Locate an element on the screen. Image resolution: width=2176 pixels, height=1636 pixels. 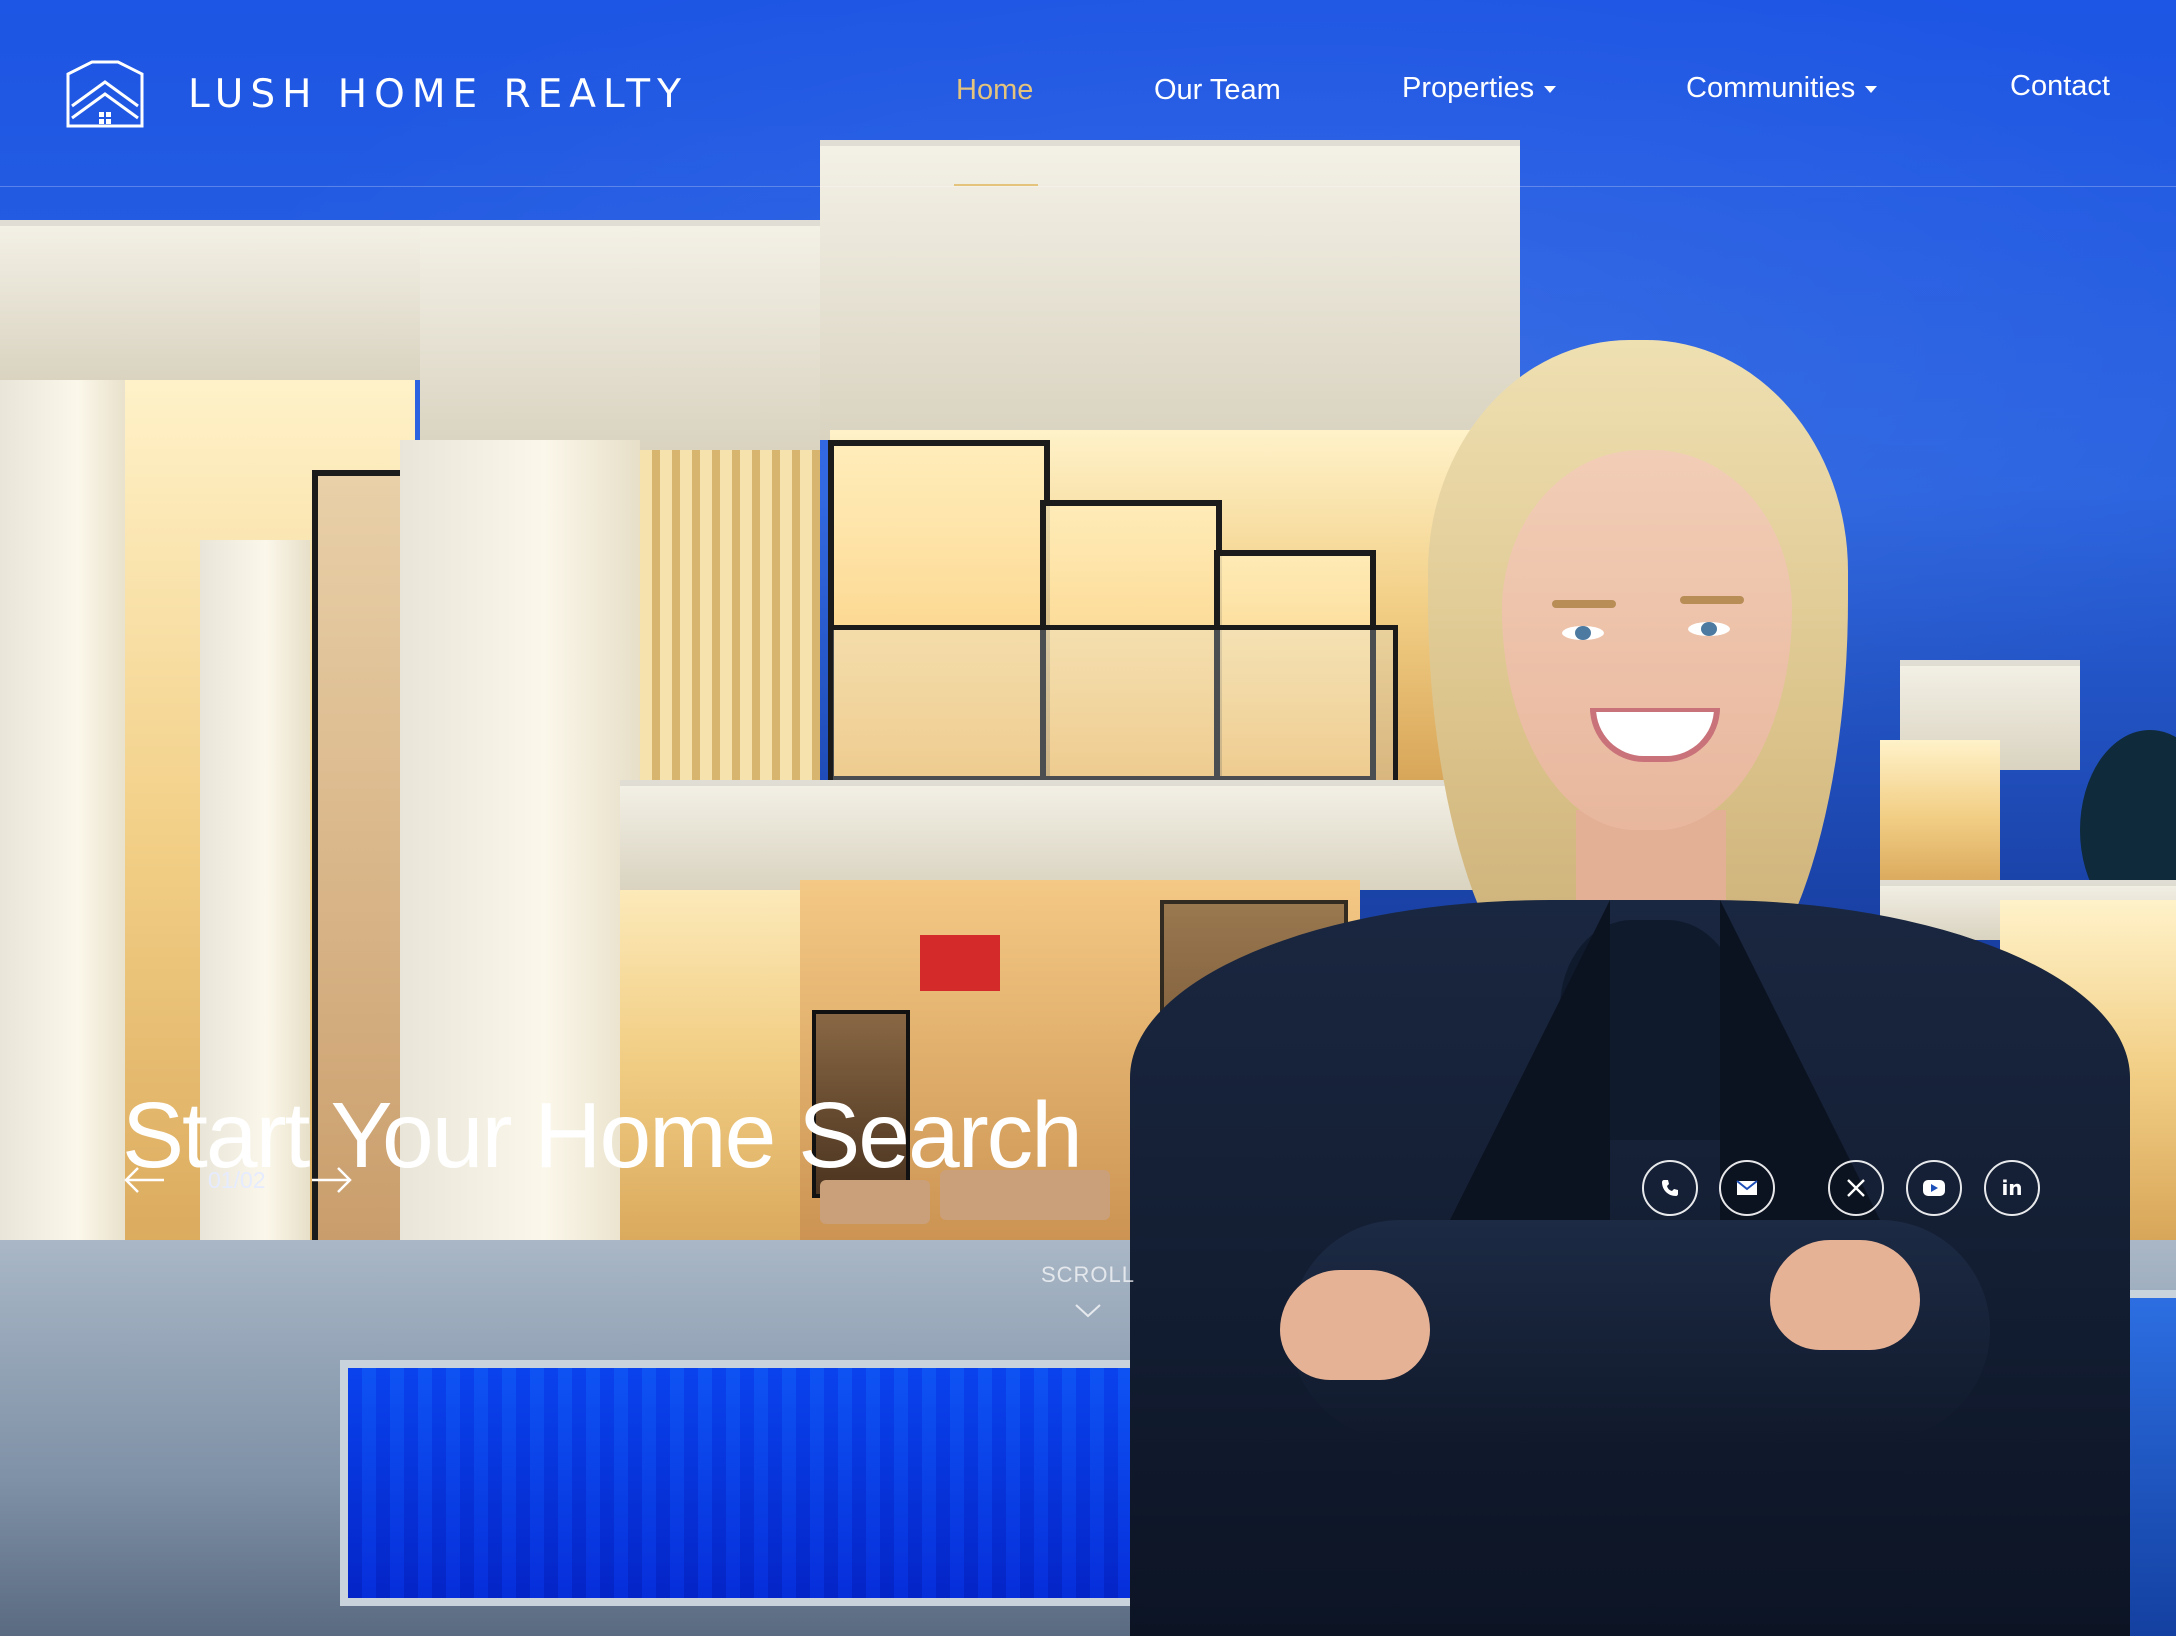
nav-properties-label: Properties is located at coordinates (1468, 88).